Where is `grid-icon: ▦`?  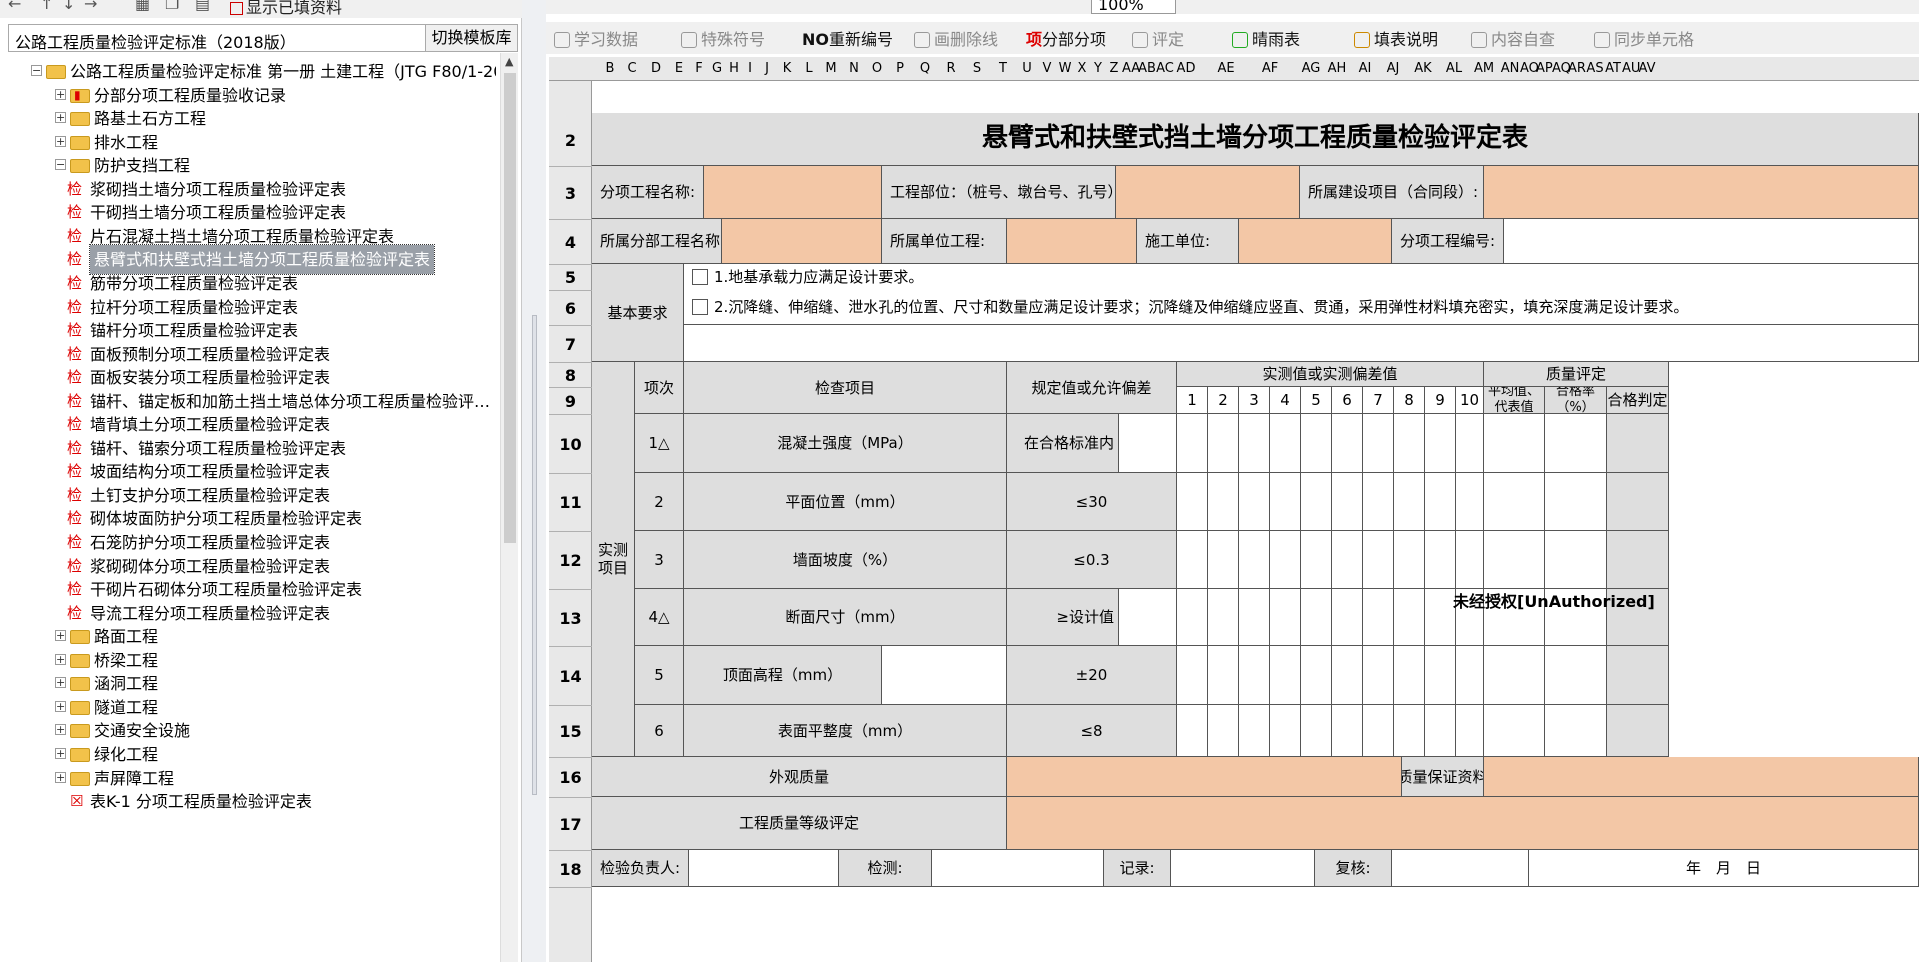
grid-icon: ▦ is located at coordinates (142, 6).